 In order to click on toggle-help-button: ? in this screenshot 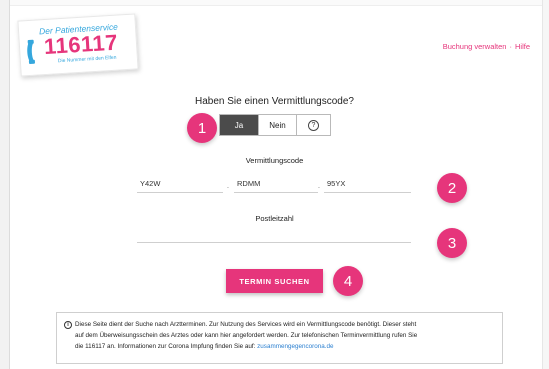, I will do `click(313, 125)`.